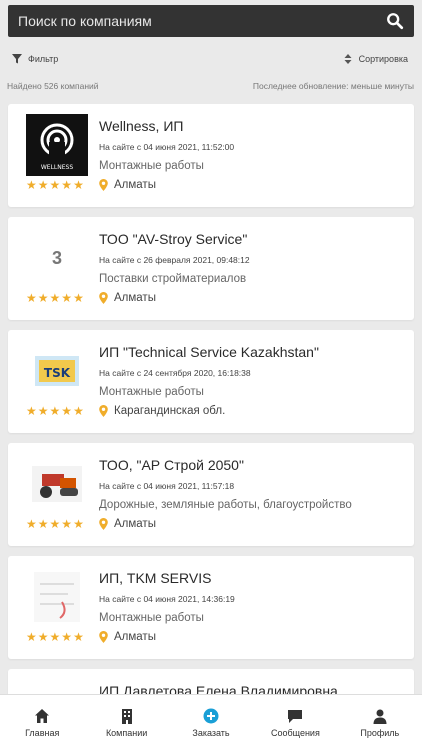 The image size is (422, 750). Describe the element at coordinates (174, 260) in the screenshot. I see `company-date: На сайте с 26 февраля 2021, 09:48:12` at that location.